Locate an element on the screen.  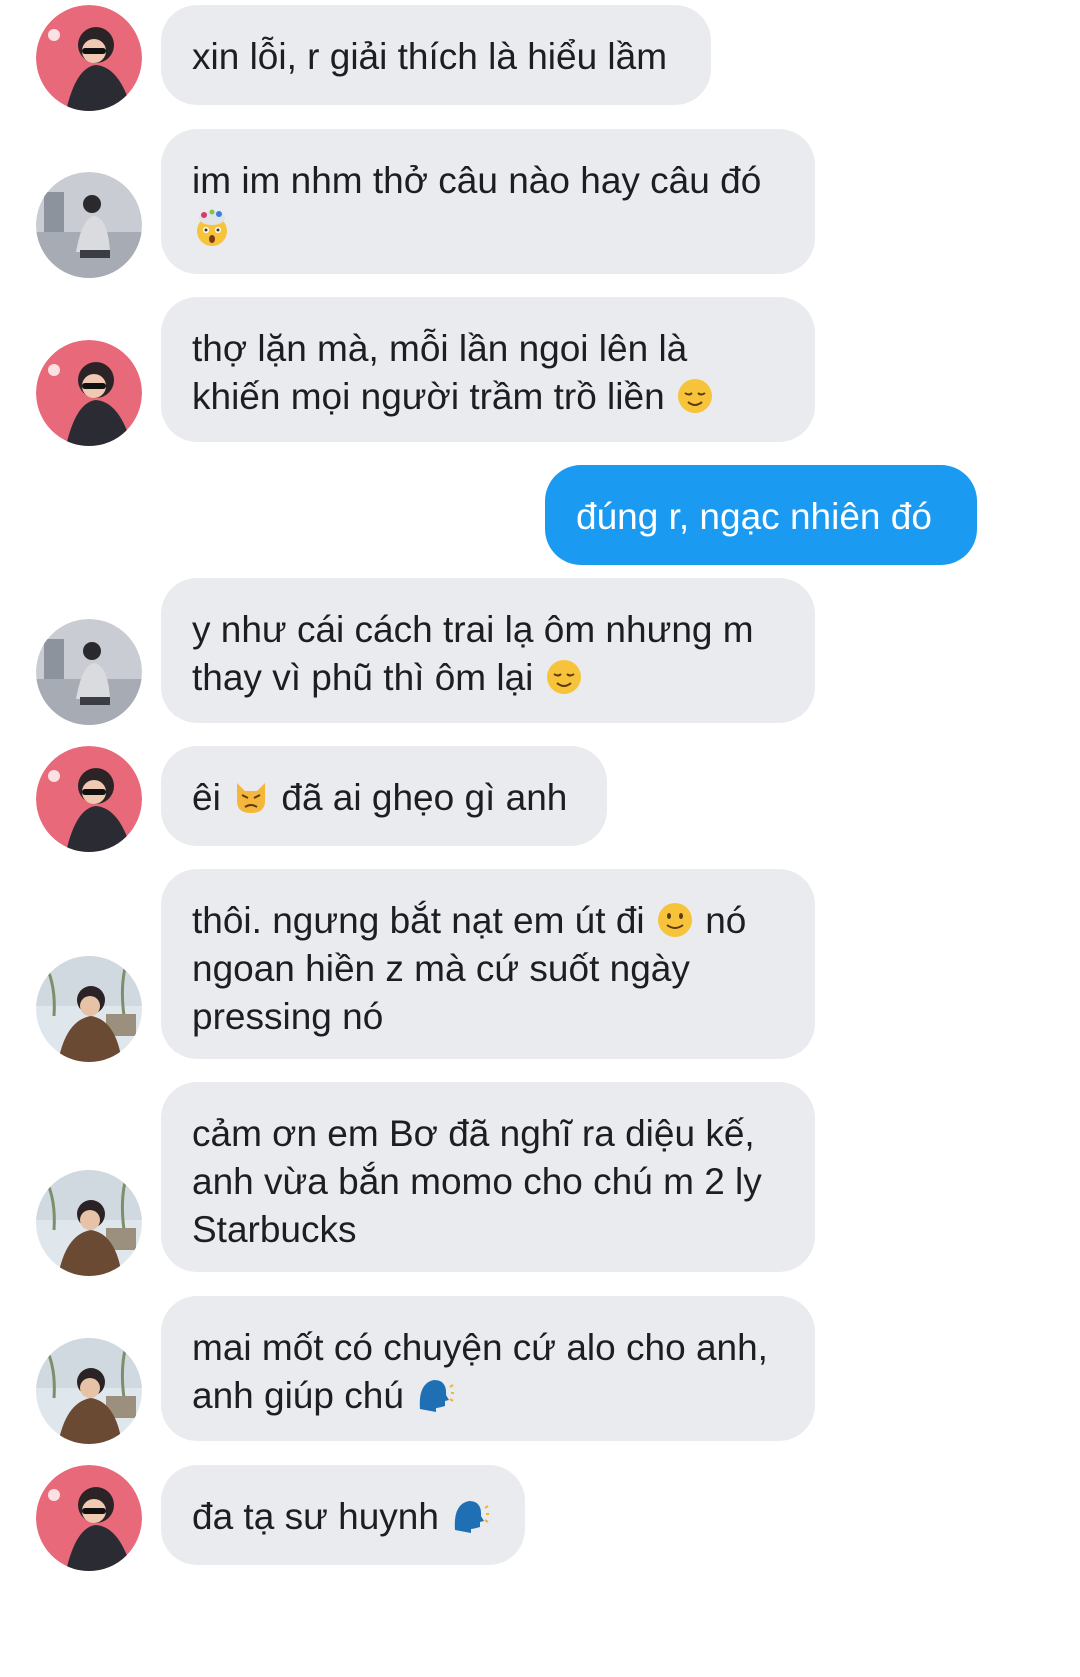
message-bubble: đa tạ sư huynh is located at coordinates (343, 1515).